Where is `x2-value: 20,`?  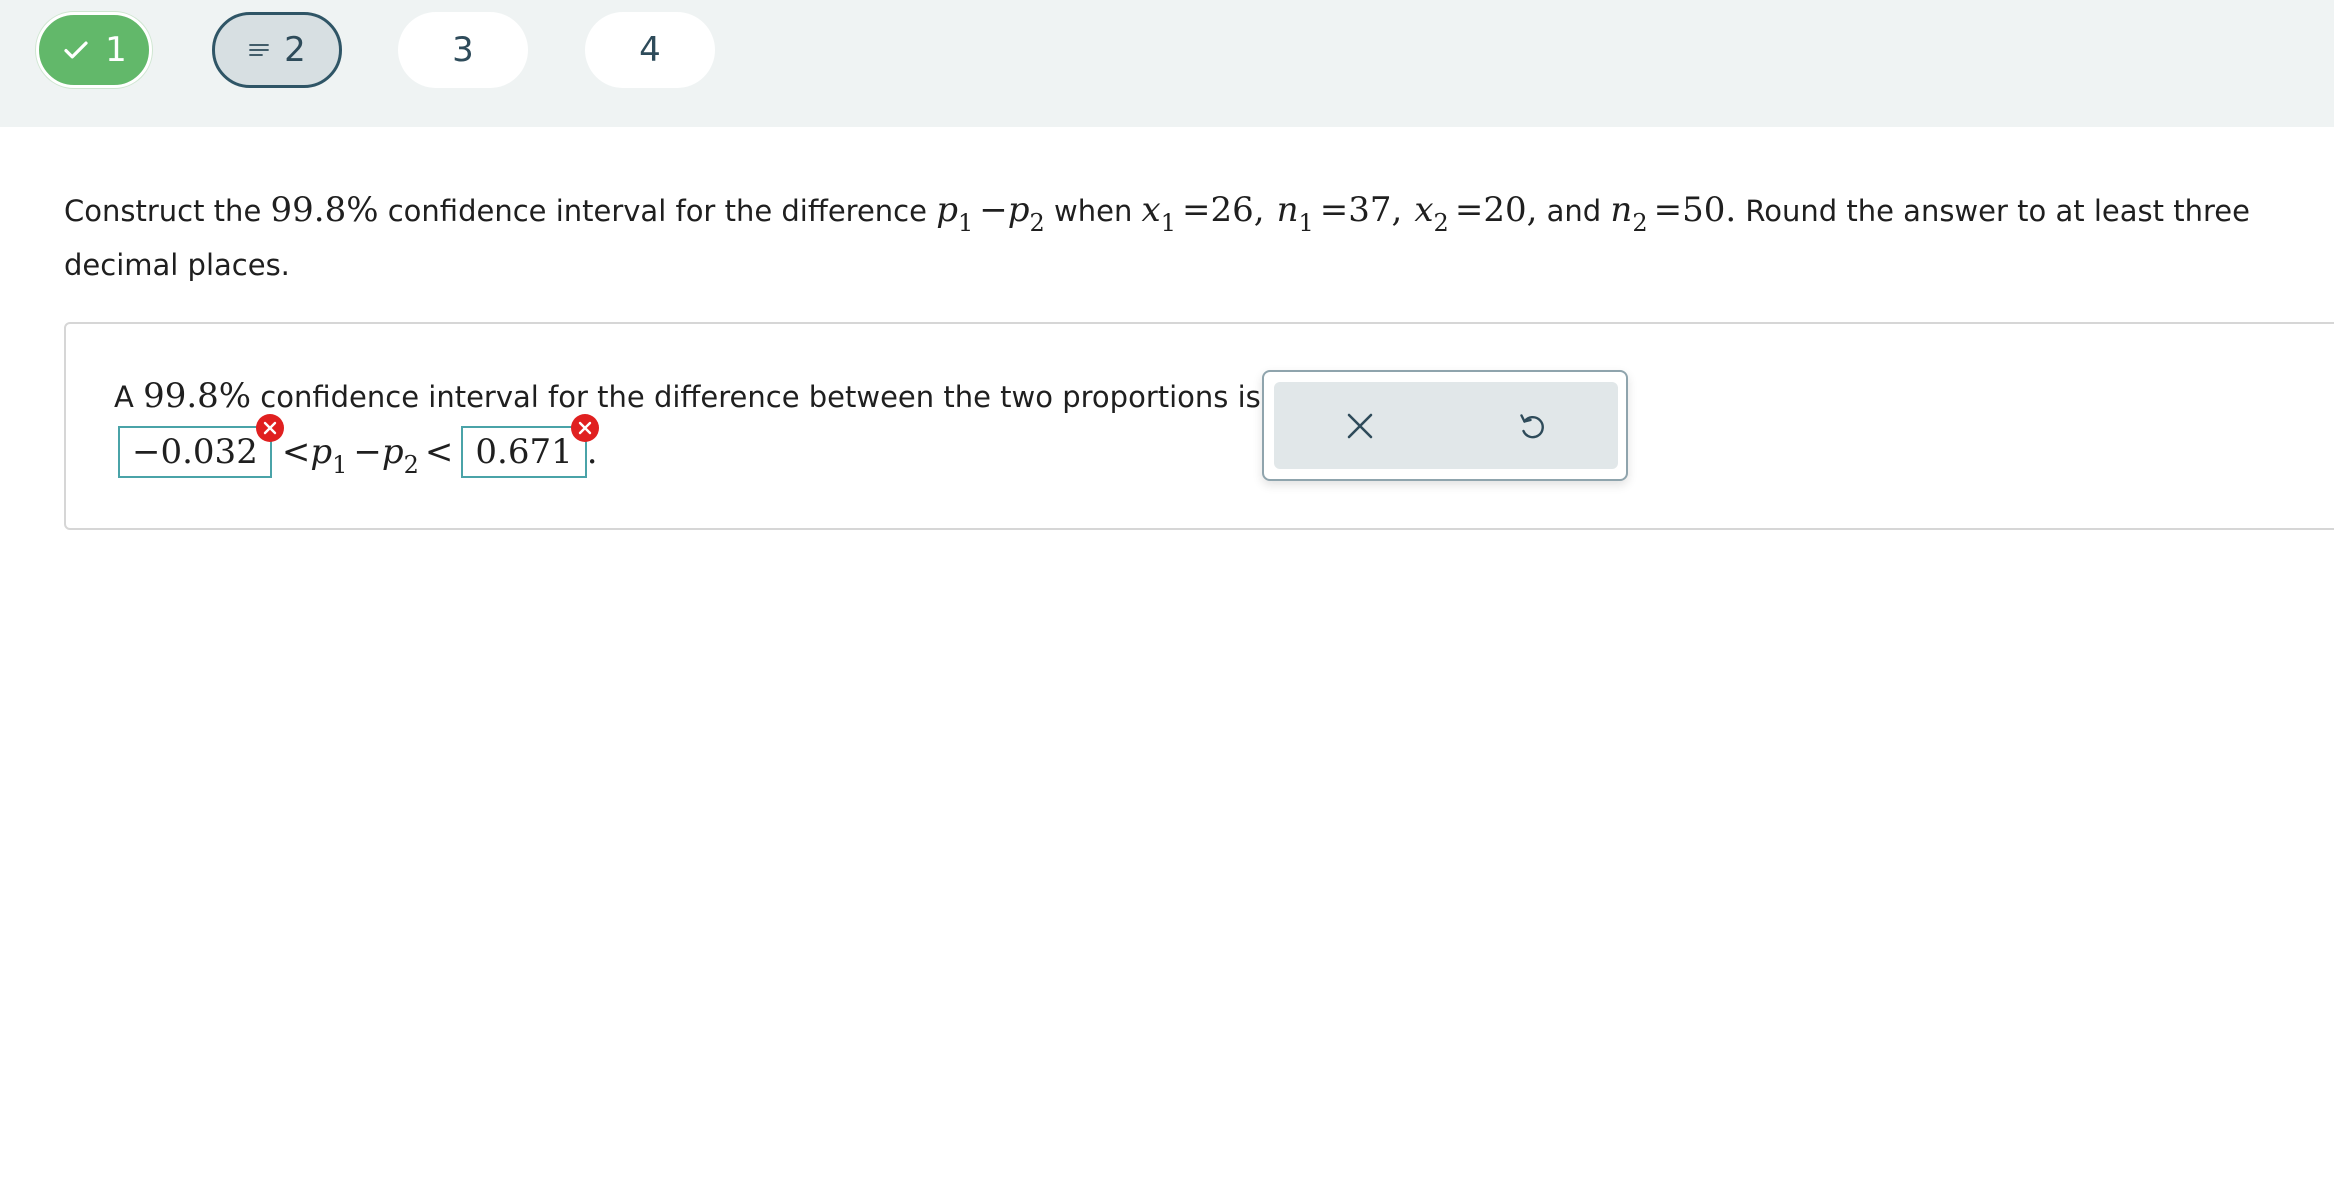
x2-value: 20, is located at coordinates (1510, 210).